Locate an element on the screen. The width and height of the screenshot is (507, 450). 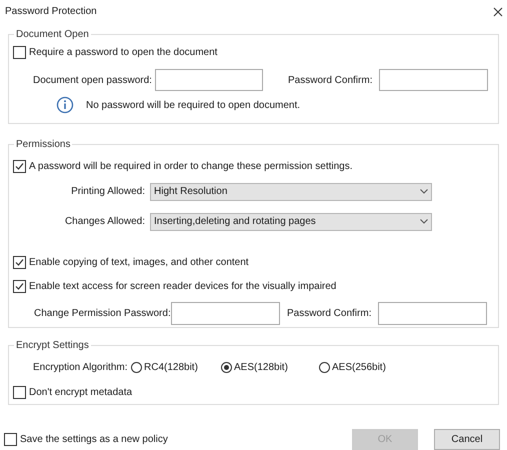
field-label: Change Permission Password: is located at coordinates (102, 313).